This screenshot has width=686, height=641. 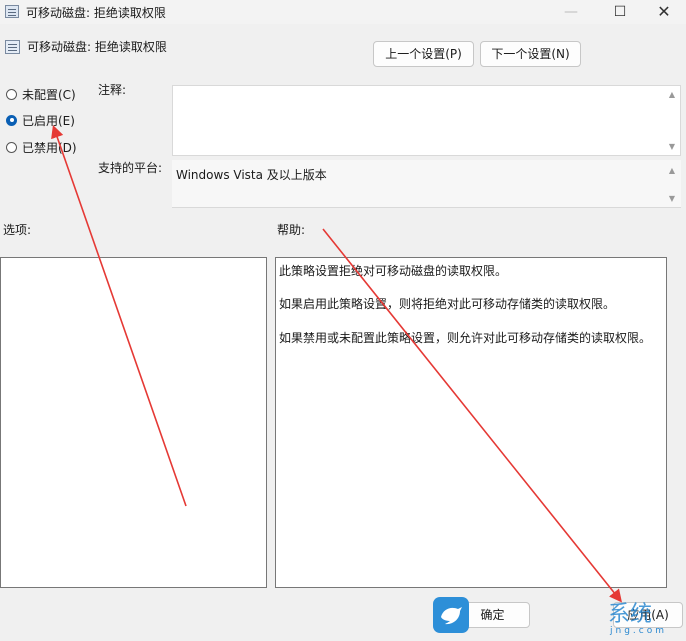 What do you see at coordinates (530, 54) in the screenshot?
I see `next-setting-button: 下一个设置(N)` at bounding box center [530, 54].